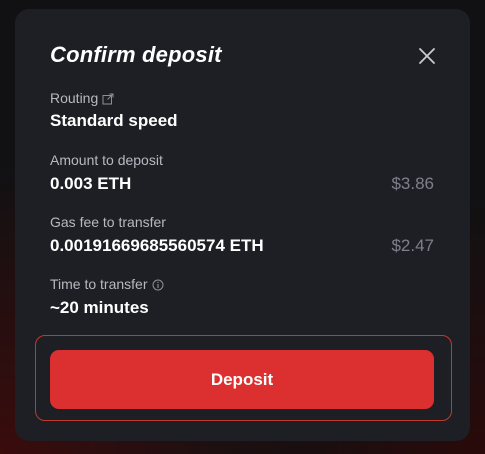  I want to click on external-link-icon, so click(108, 98).